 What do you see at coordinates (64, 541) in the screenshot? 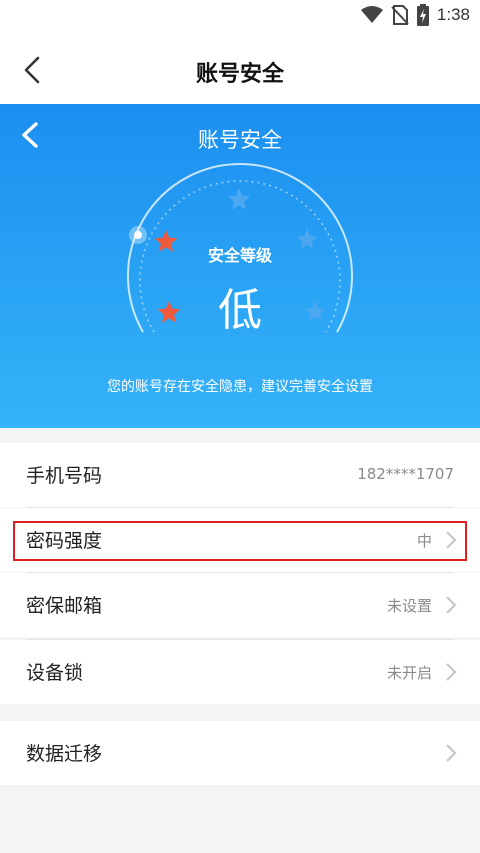
I see `password-strength-label: 密码强度` at bounding box center [64, 541].